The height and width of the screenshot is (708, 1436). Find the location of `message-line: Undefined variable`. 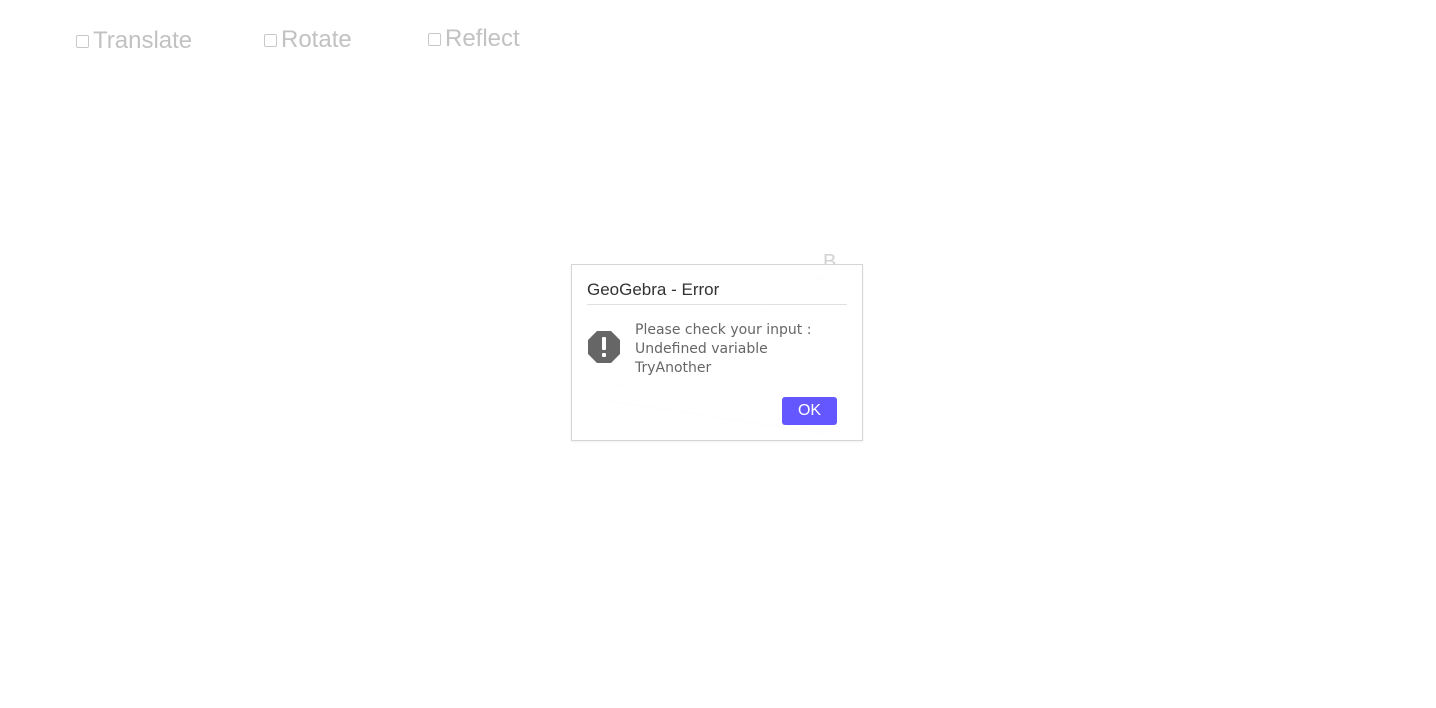

message-line: Undefined variable is located at coordinates (701, 349).